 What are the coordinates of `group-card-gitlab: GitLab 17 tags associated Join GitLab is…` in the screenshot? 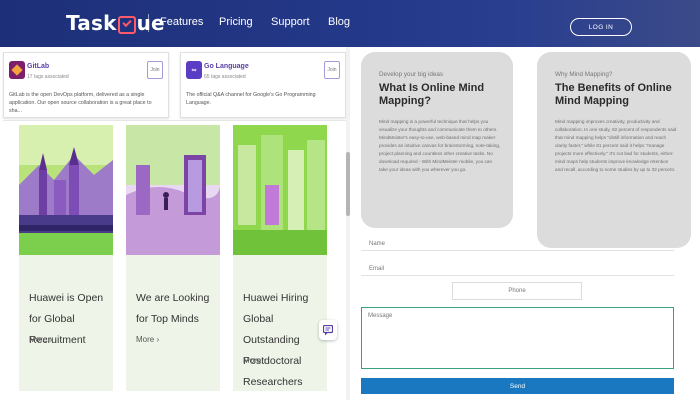 It's located at (86, 85).